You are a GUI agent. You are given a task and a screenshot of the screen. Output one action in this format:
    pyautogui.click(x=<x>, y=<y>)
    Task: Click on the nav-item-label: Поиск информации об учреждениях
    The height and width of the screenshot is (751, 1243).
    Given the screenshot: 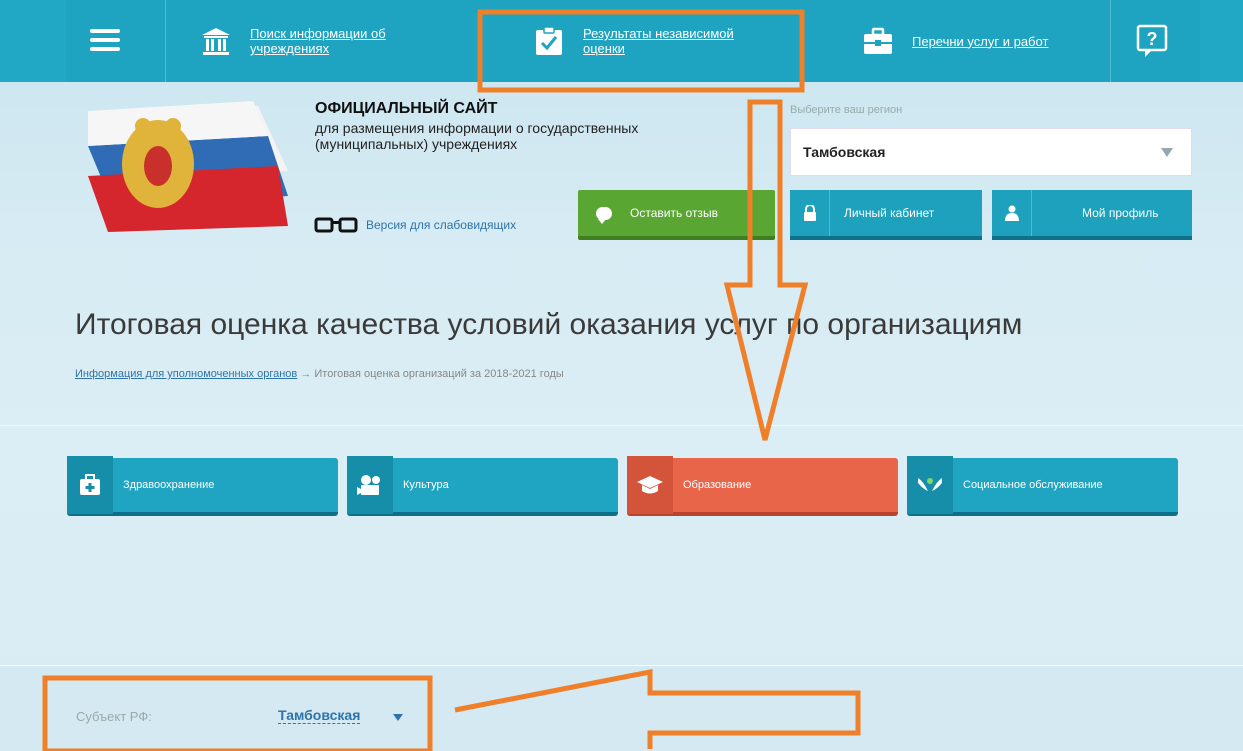 What is the action you would take?
    pyautogui.click(x=318, y=41)
    